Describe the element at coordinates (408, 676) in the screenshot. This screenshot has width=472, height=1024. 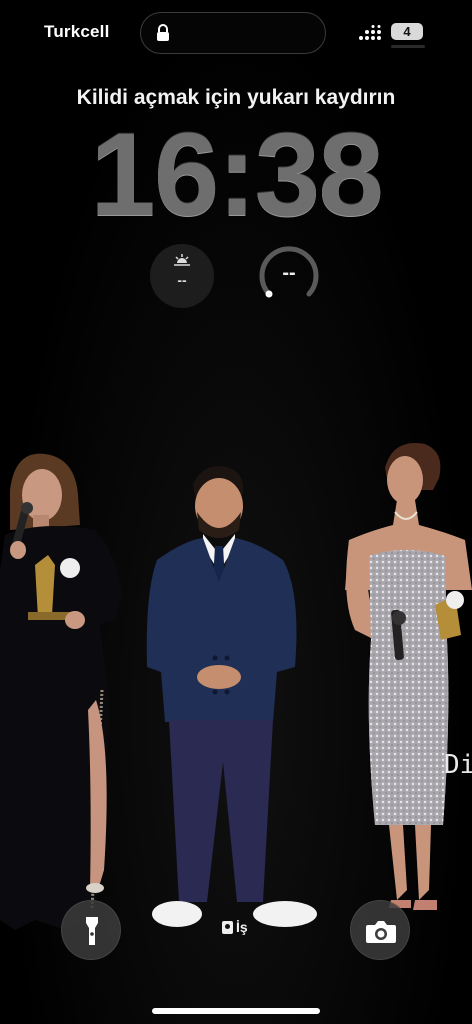
I see `wallpaper-person-right` at that location.